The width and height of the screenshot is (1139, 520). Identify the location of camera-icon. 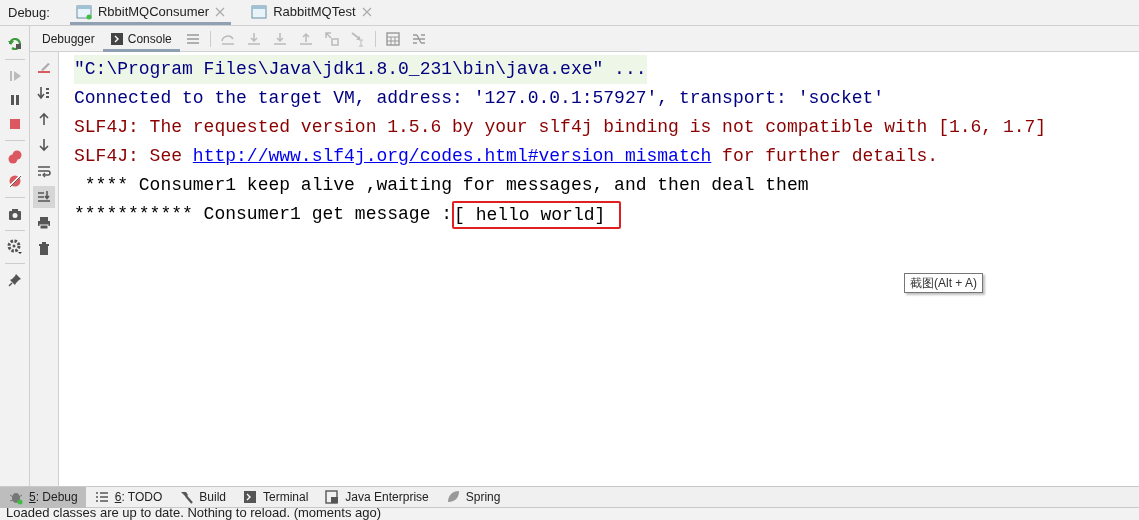
(14, 214).